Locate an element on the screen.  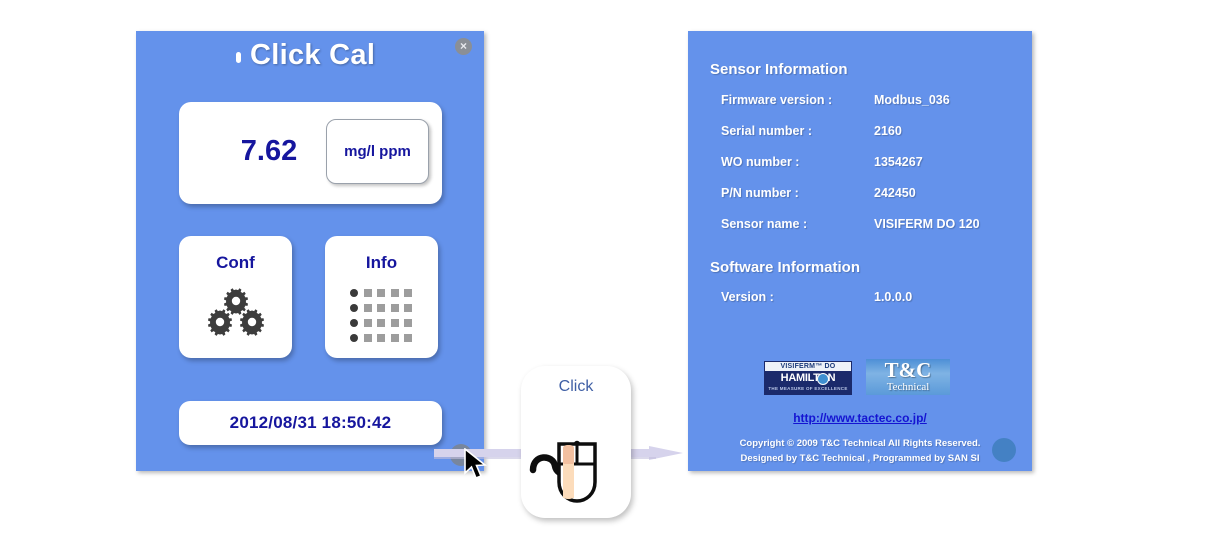
info-value: 1354267 is located at coordinates (898, 162).